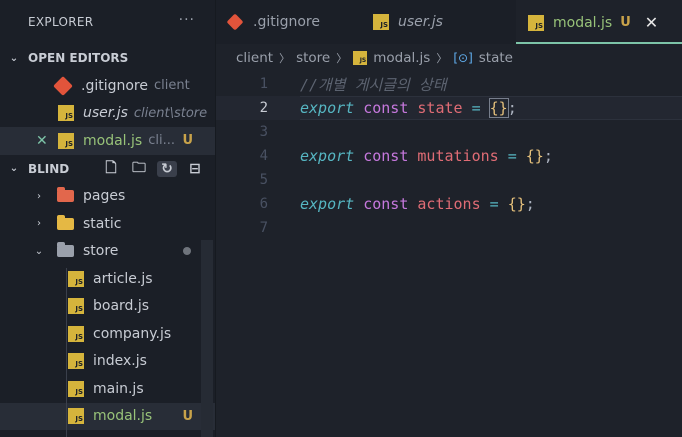 This screenshot has height=437, width=682. Describe the element at coordinates (120, 361) in the screenshot. I see `file-name: index.js` at that location.